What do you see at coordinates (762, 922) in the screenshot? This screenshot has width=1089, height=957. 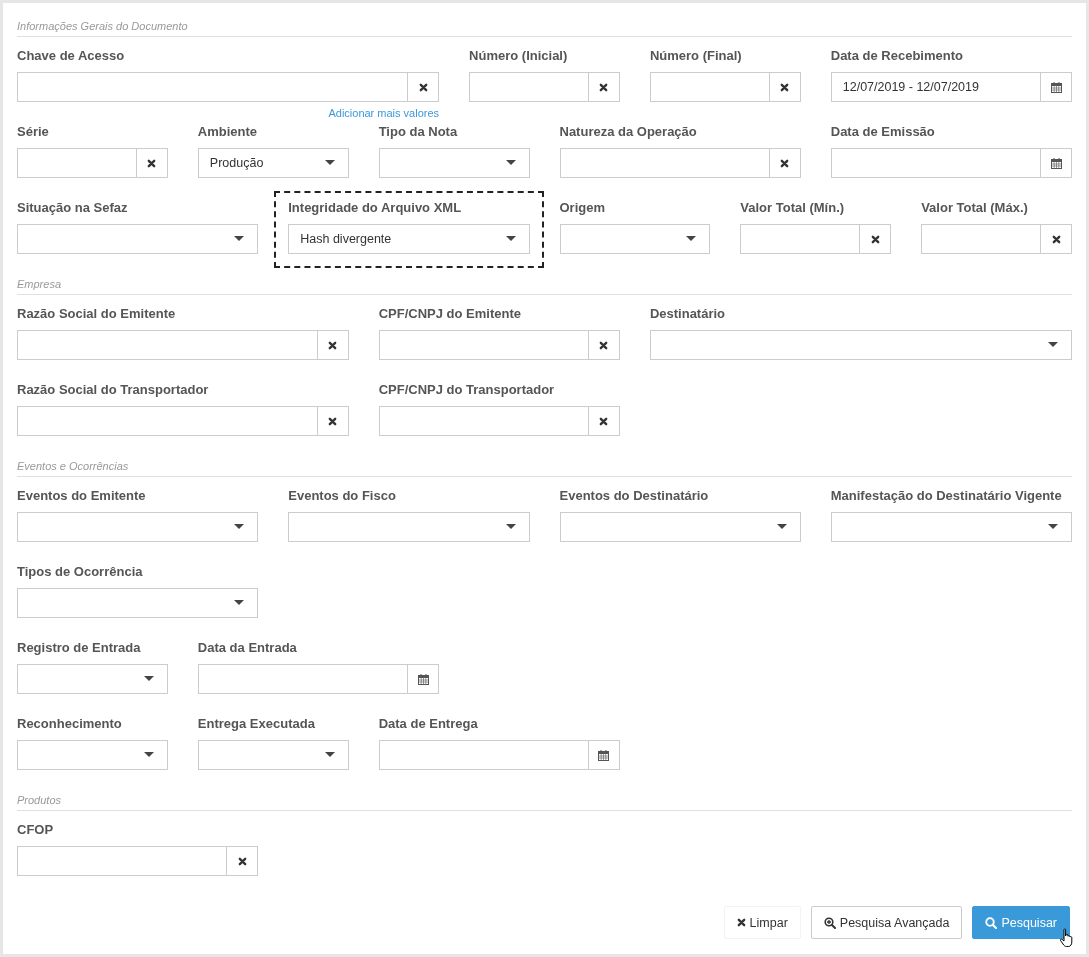 I see `clear-button: Limpar` at bounding box center [762, 922].